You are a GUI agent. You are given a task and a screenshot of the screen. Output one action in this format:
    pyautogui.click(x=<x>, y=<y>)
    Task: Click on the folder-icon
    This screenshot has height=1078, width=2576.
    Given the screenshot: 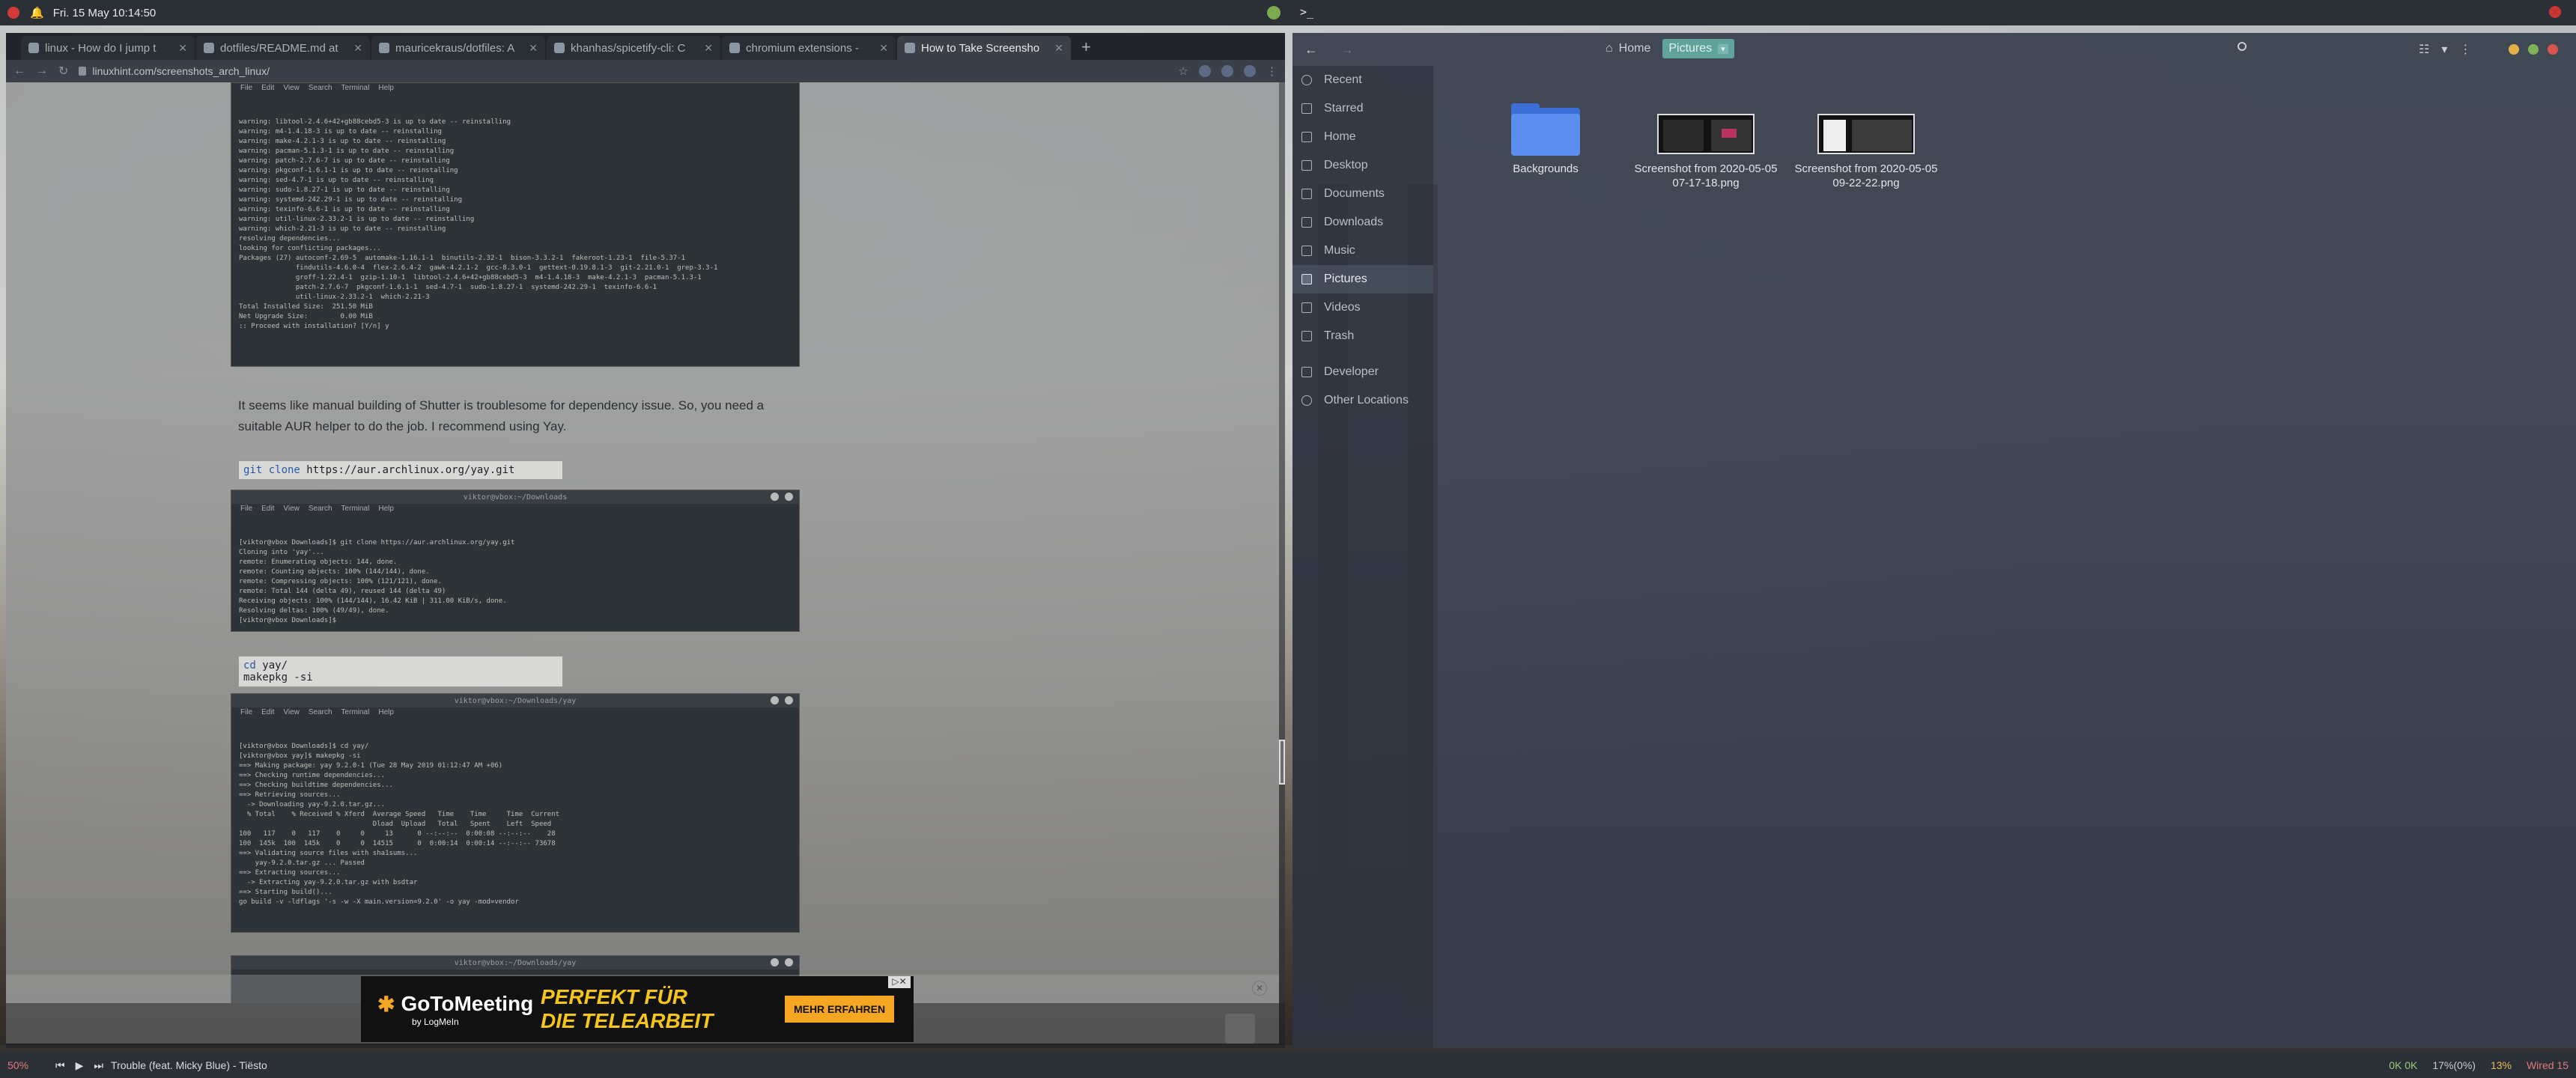 What is the action you would take?
    pyautogui.click(x=1545, y=129)
    